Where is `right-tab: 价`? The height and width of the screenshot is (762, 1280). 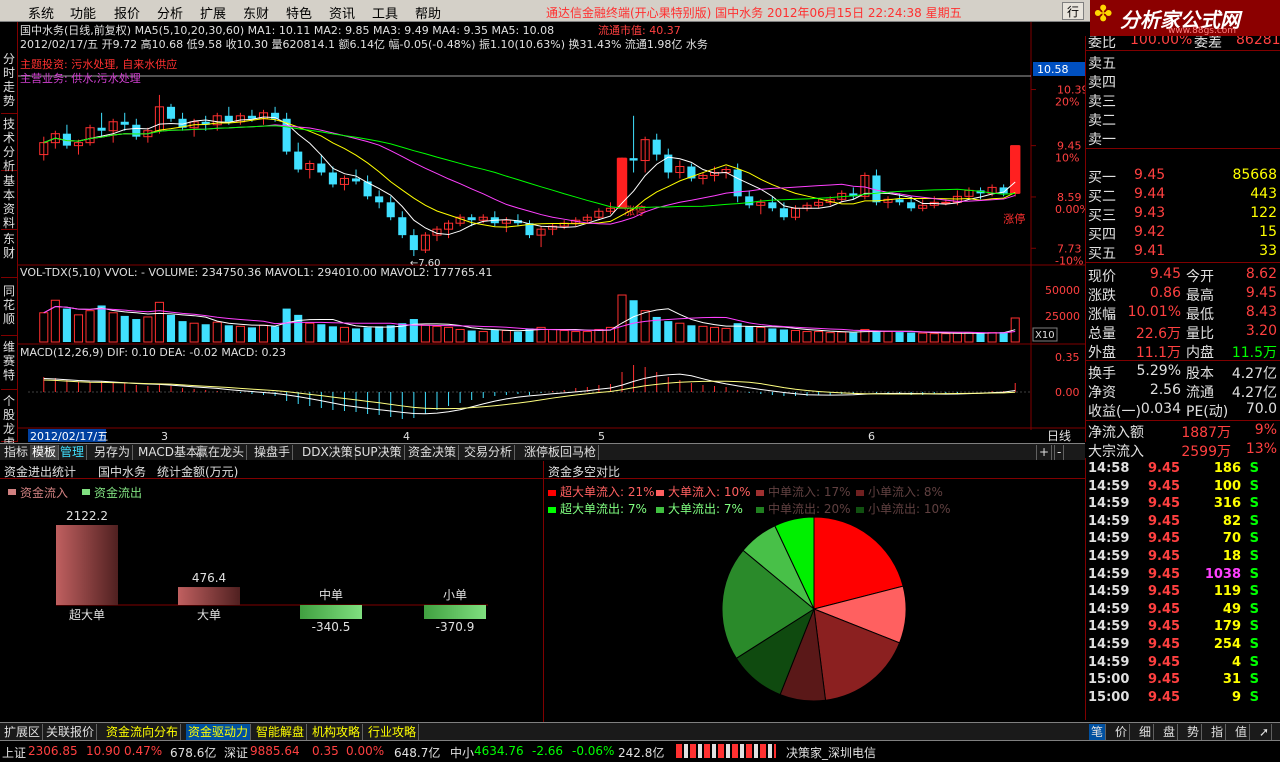 right-tab: 价 is located at coordinates (1122, 732).